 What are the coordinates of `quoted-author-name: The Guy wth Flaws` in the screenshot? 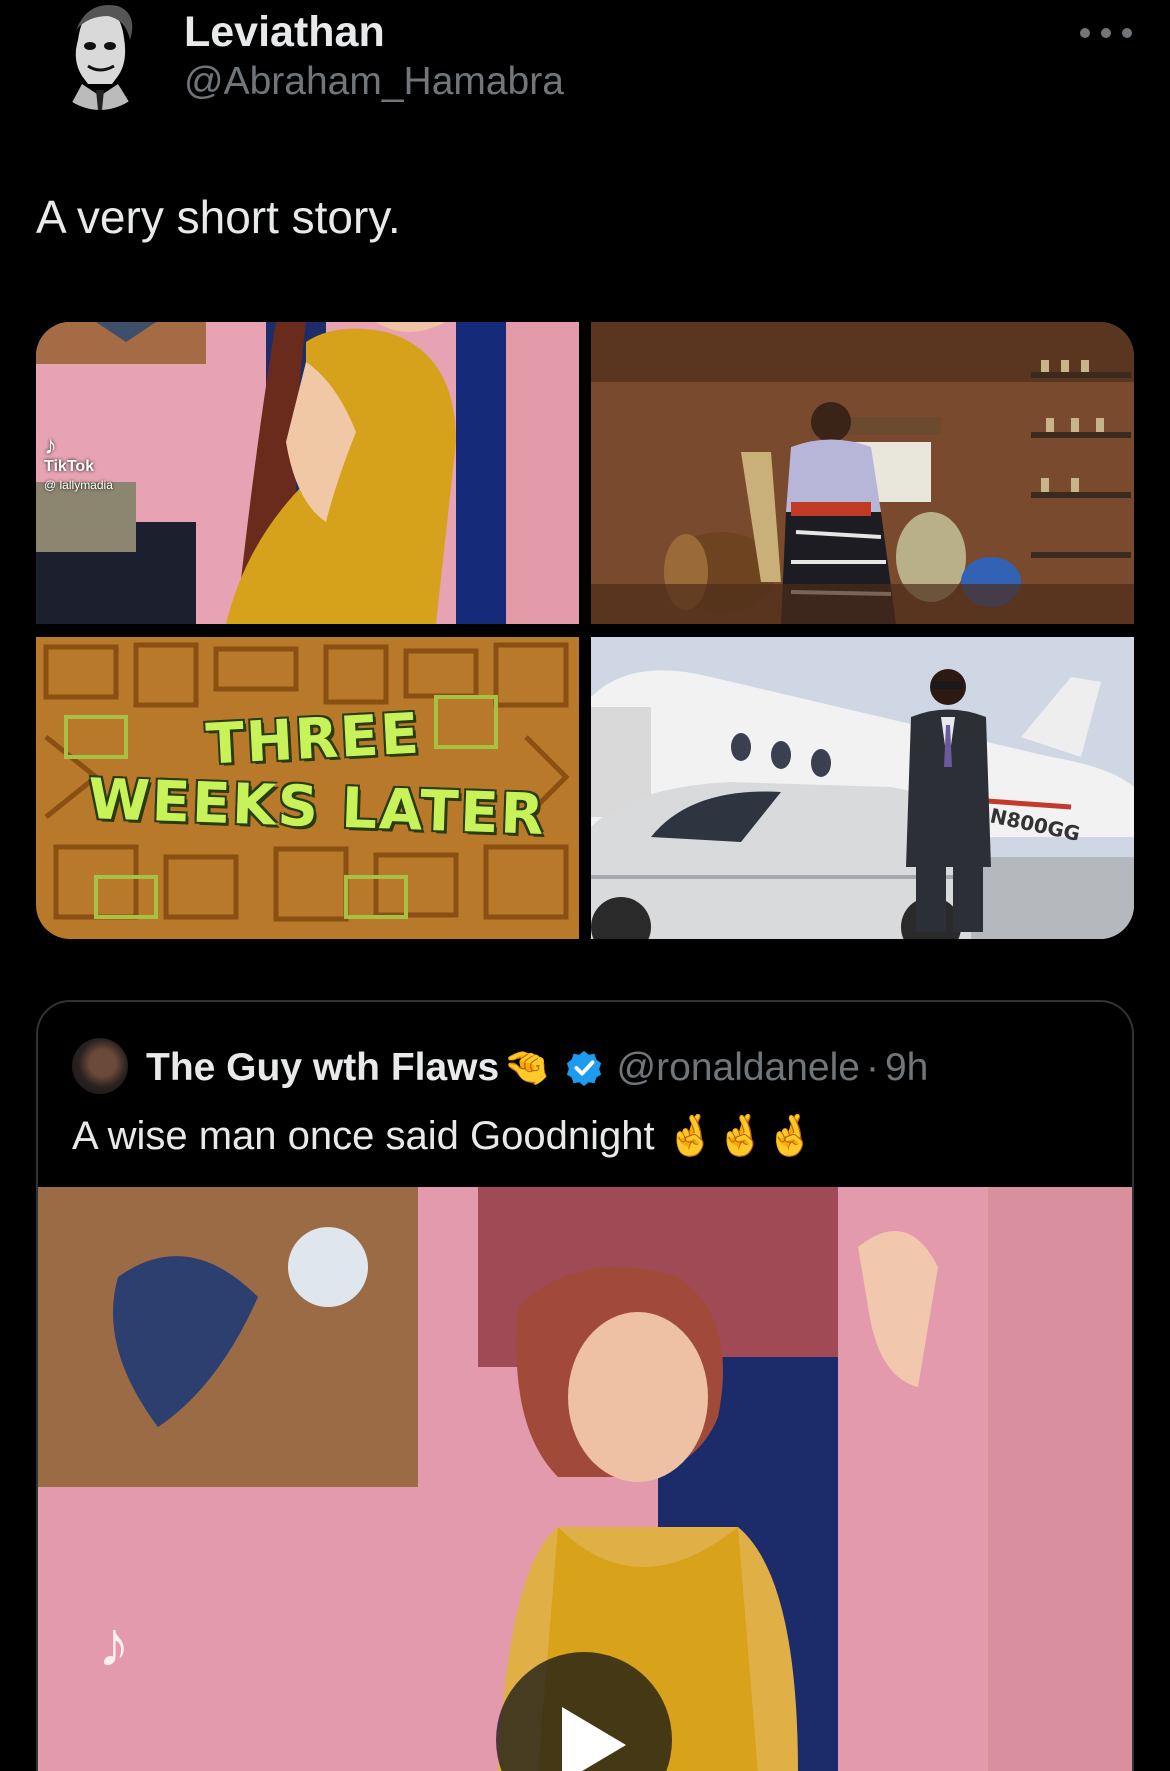 It's located at (322, 1068).